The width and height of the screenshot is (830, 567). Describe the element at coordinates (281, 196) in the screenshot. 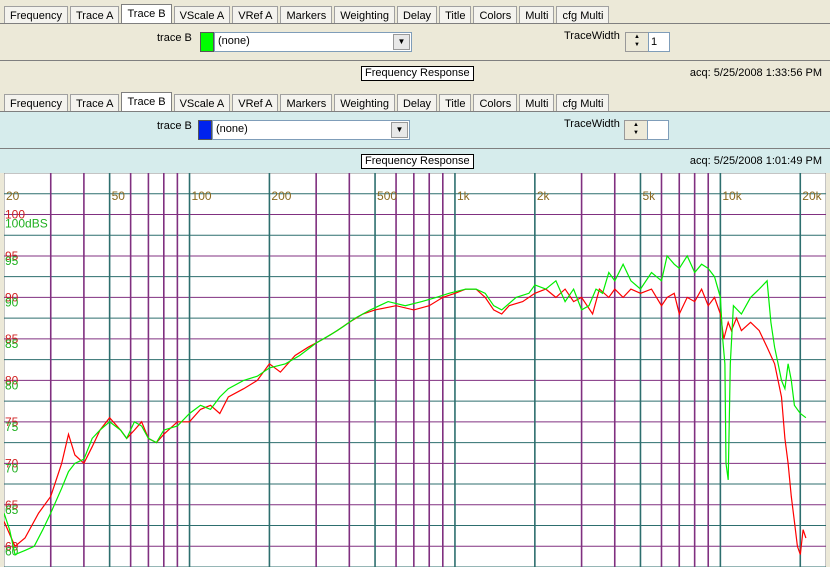

I see `x-tick-label: 200` at that location.